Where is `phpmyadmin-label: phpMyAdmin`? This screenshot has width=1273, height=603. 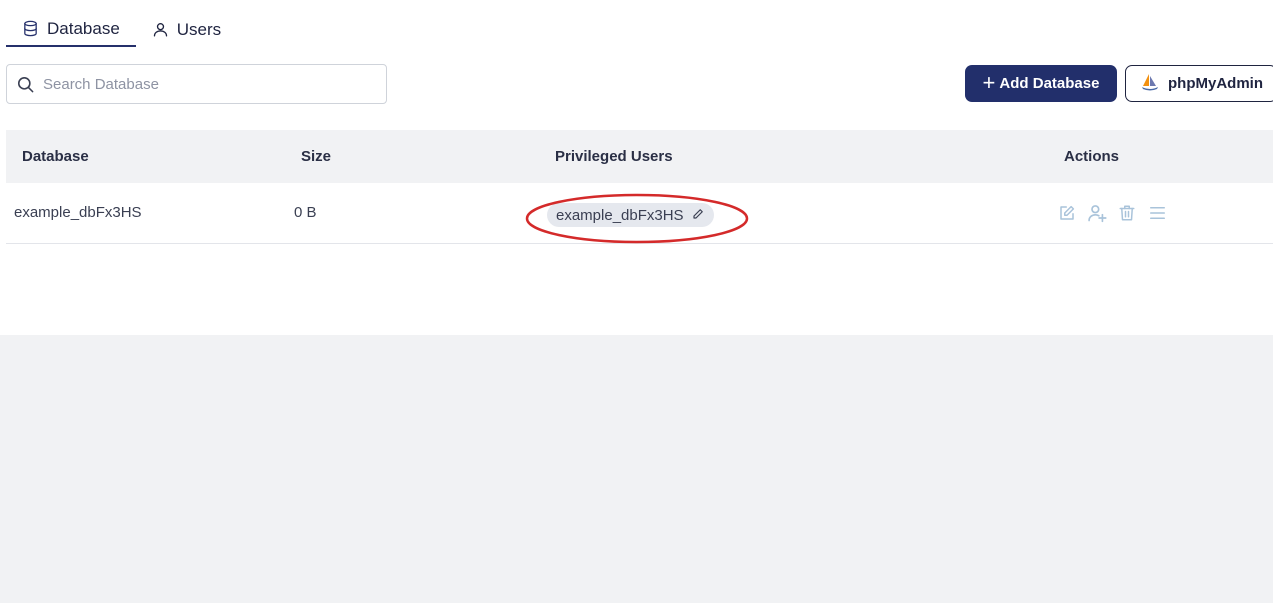 phpmyadmin-label: phpMyAdmin is located at coordinates (1215, 83).